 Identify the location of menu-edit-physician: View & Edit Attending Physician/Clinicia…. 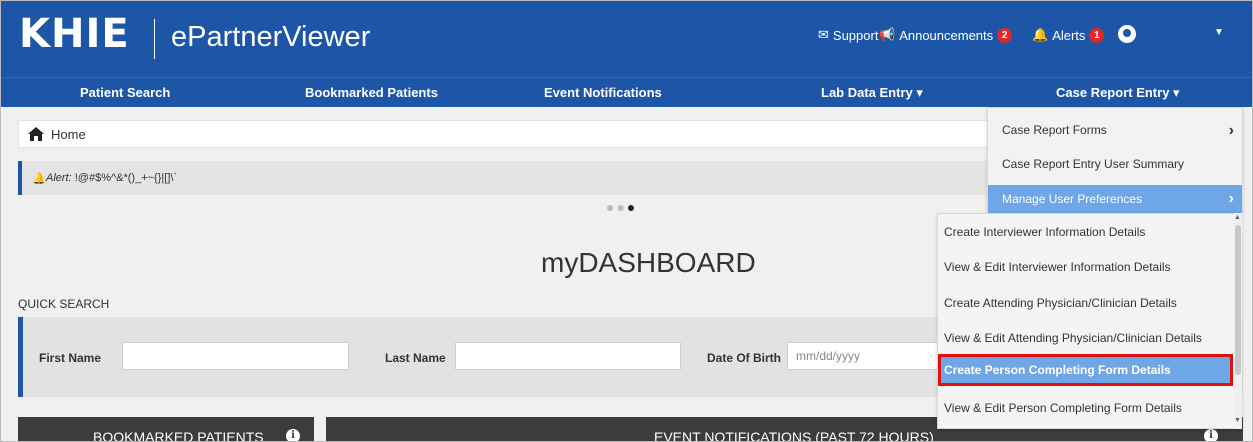
(1089, 338).